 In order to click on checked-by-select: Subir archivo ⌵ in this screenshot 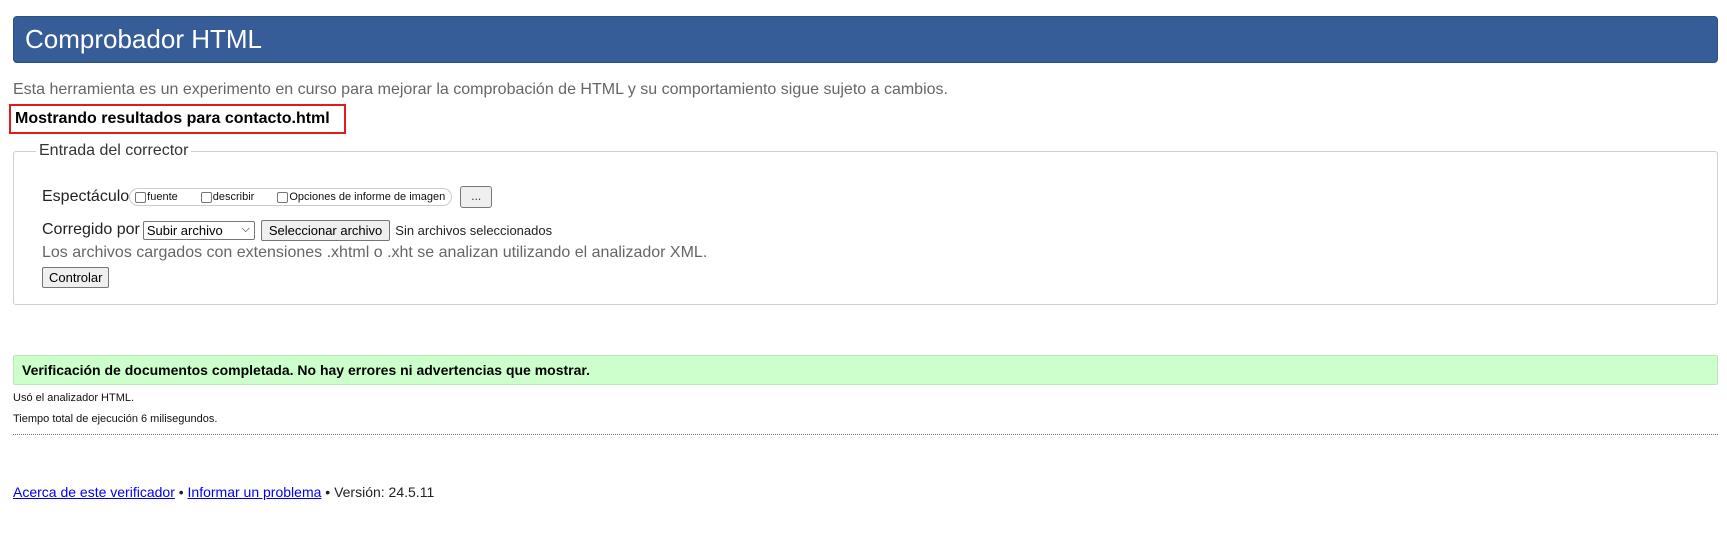, I will do `click(198, 230)`.